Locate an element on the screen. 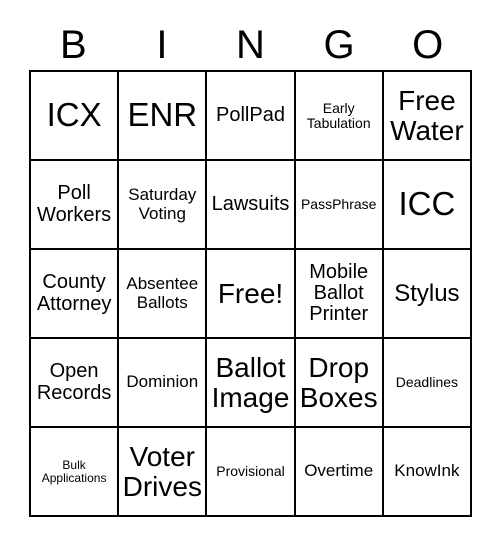 Image resolution: width=500 pixels, height=544 pixels. bingo-cell-label: Bulk Applications is located at coordinates (74, 471).